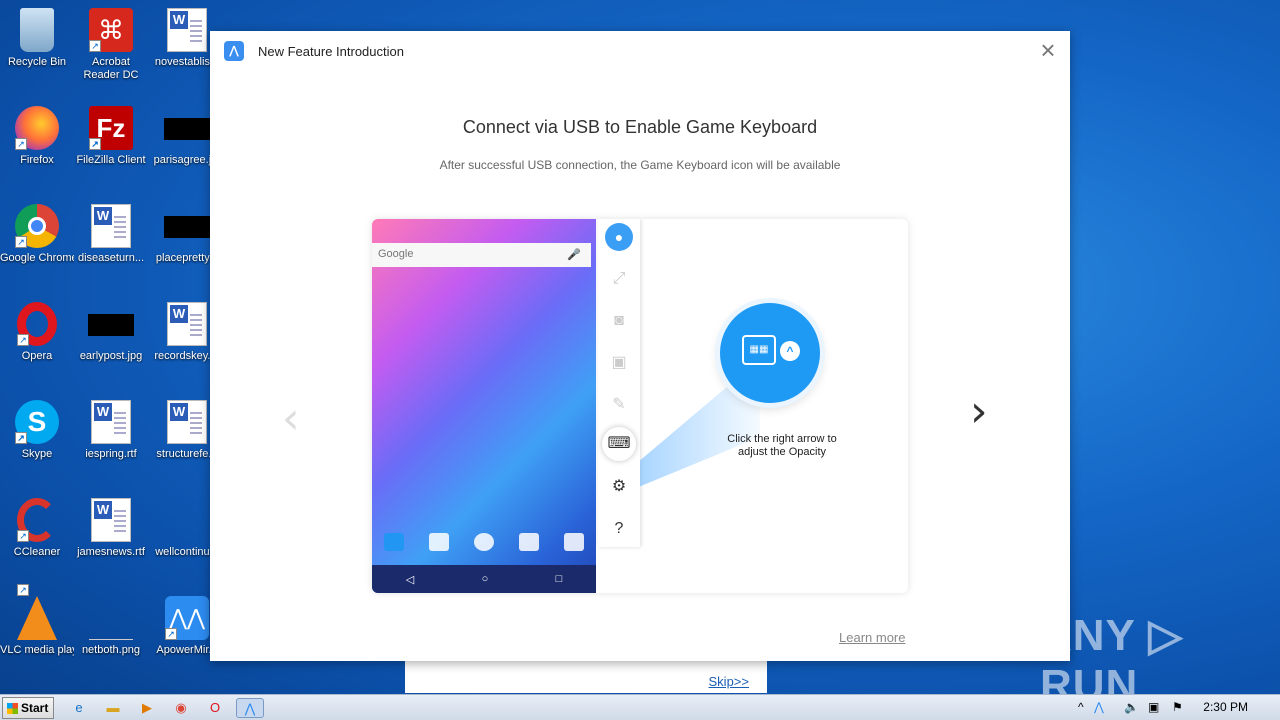 The image size is (1280, 720). I want to click on desktop-icon-vlc: ↗ VLC media player, so click(37, 620).